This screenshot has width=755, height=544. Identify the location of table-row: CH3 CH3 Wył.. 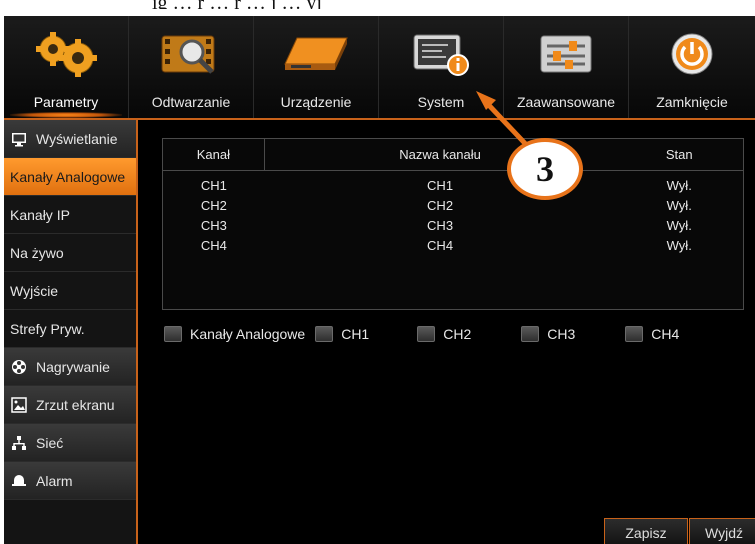
(453, 225).